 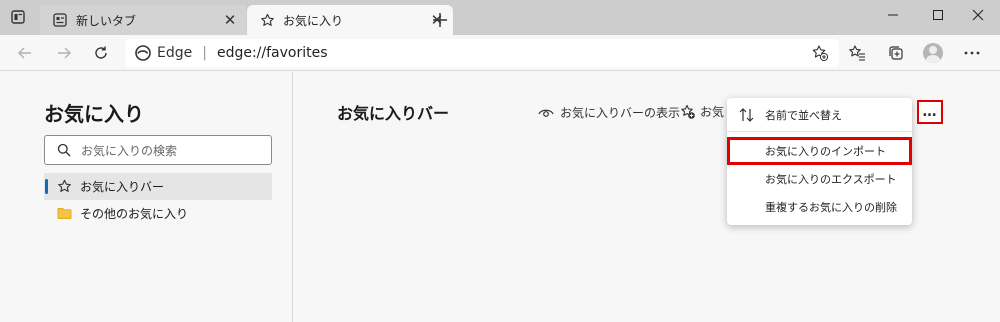 I want to click on maximize-button, so click(x=938, y=15).